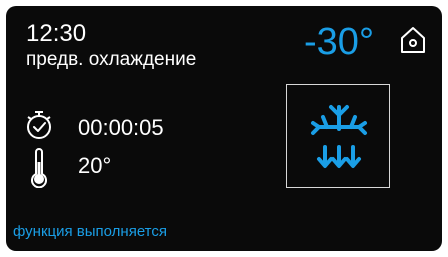 The height and width of the screenshot is (257, 448). Describe the element at coordinates (111, 59) in the screenshot. I see `cycle-mode-label: предв. охлаждение` at that location.